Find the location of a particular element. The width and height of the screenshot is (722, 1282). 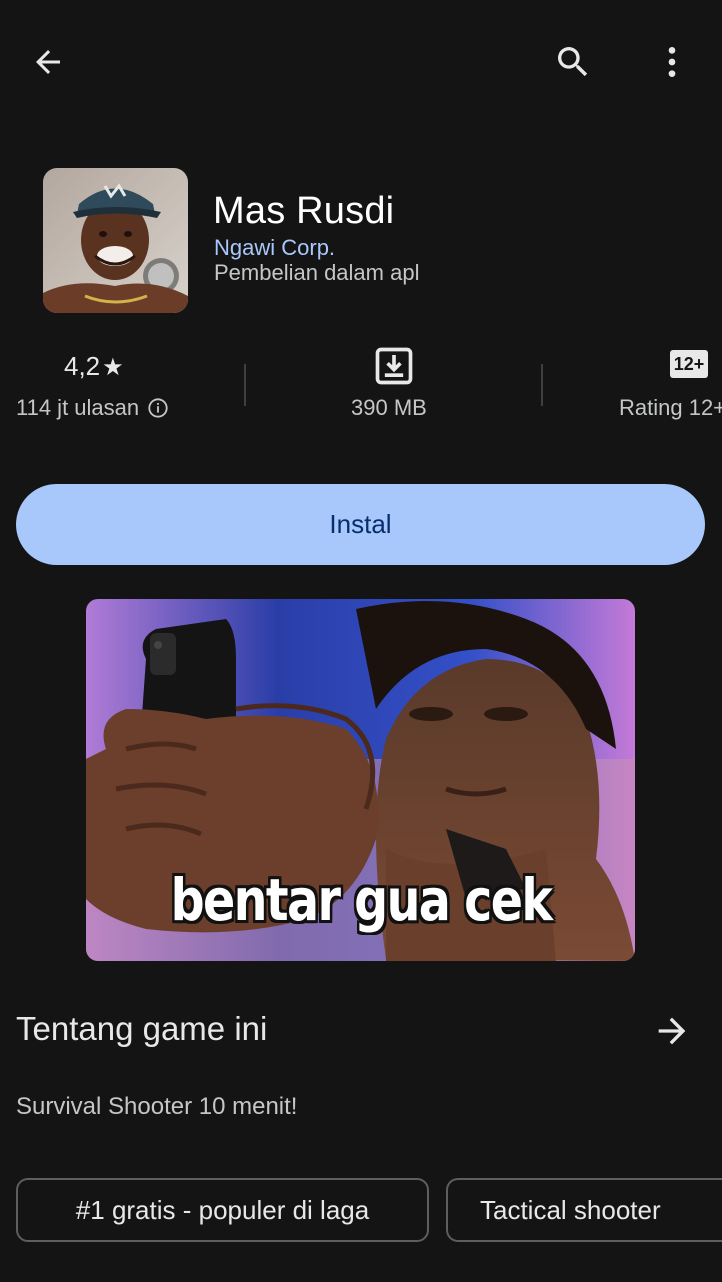

age-badge-text: 12+ is located at coordinates (689, 363).